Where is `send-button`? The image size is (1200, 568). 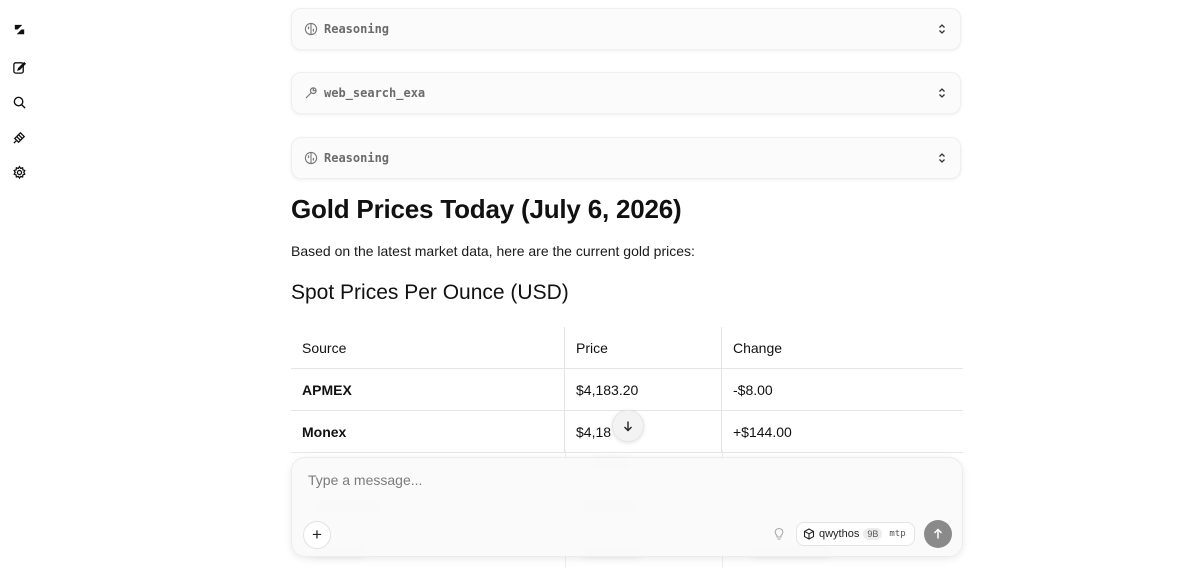
send-button is located at coordinates (938, 534).